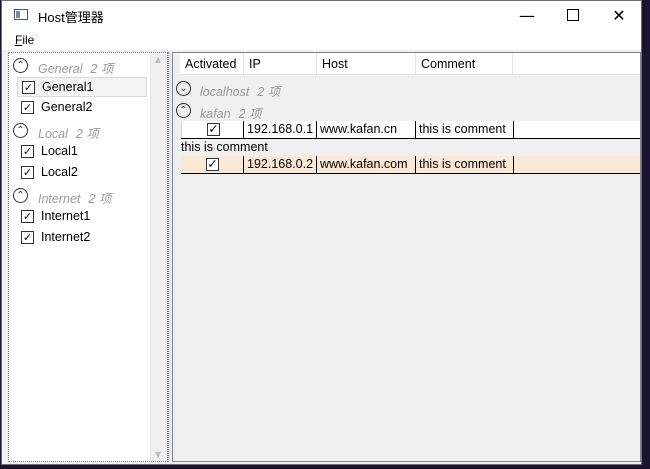 The image size is (650, 469). What do you see at coordinates (576, 64) in the screenshot?
I see `column-header-filler` at bounding box center [576, 64].